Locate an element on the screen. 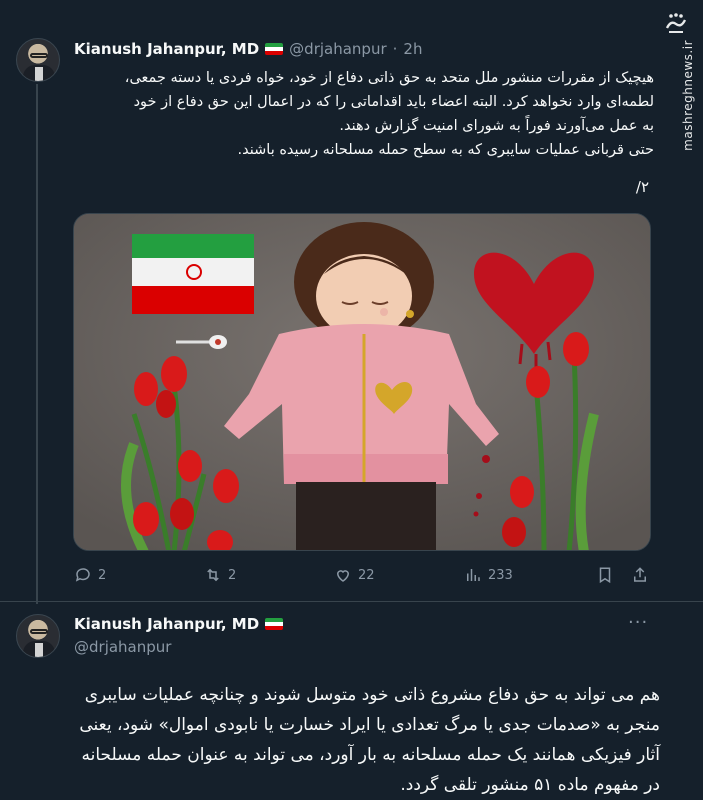  thread-number: ۲/ is located at coordinates (642, 187).